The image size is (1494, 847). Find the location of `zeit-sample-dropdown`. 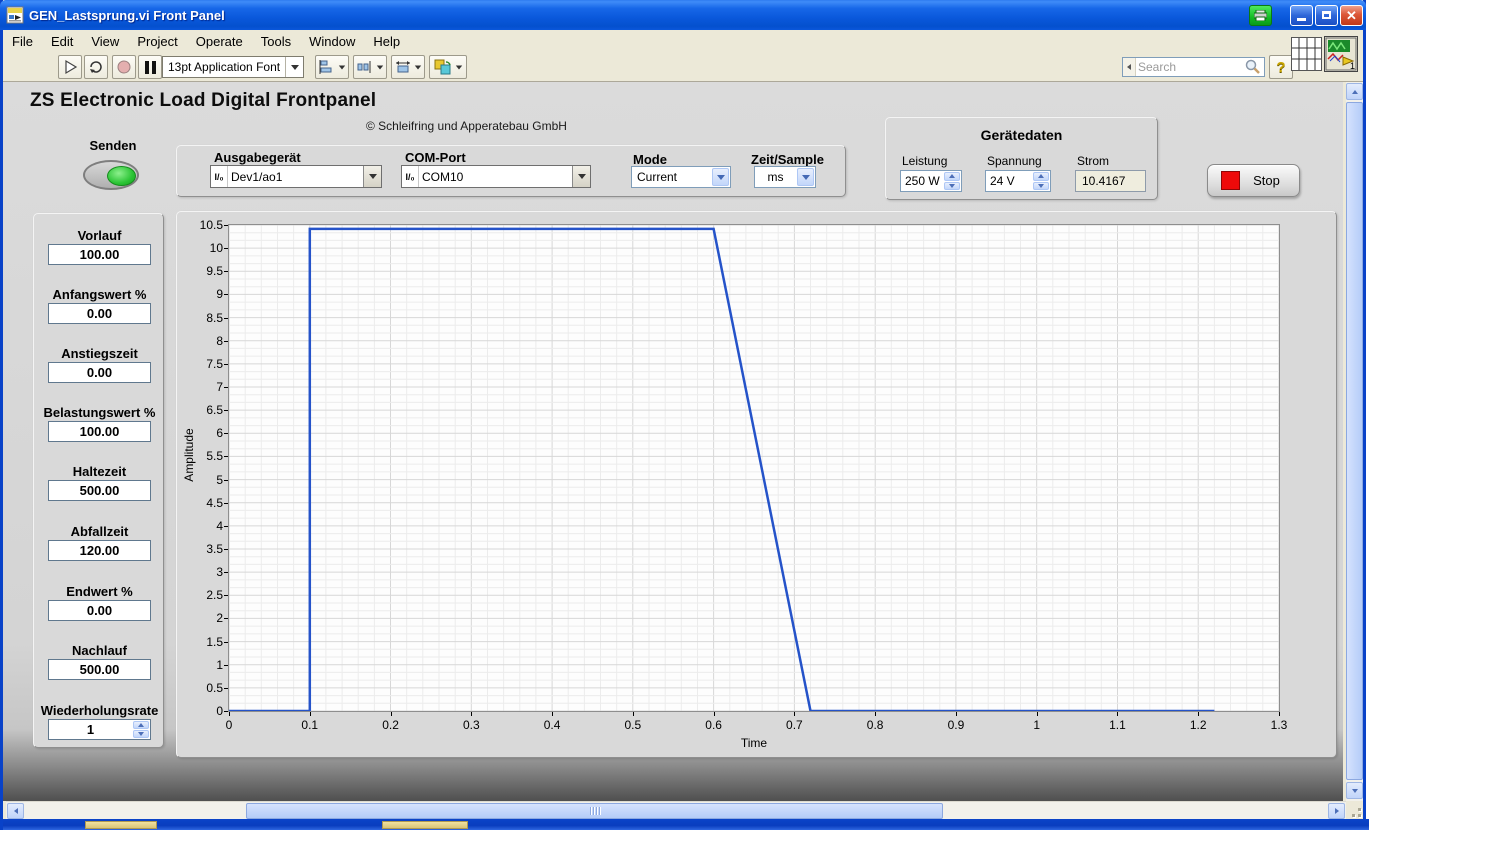

zeit-sample-dropdown is located at coordinates (805, 177).